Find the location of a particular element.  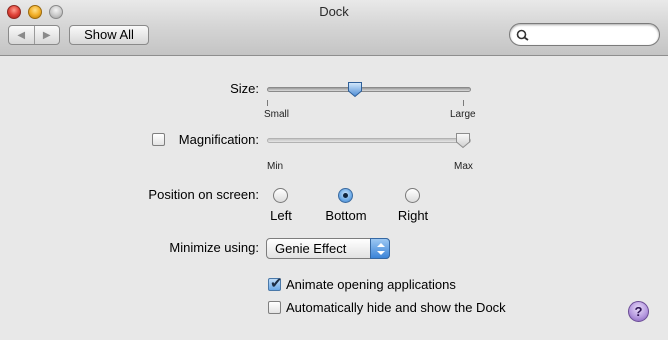

magnification-max-label: Max is located at coordinates (463, 166).